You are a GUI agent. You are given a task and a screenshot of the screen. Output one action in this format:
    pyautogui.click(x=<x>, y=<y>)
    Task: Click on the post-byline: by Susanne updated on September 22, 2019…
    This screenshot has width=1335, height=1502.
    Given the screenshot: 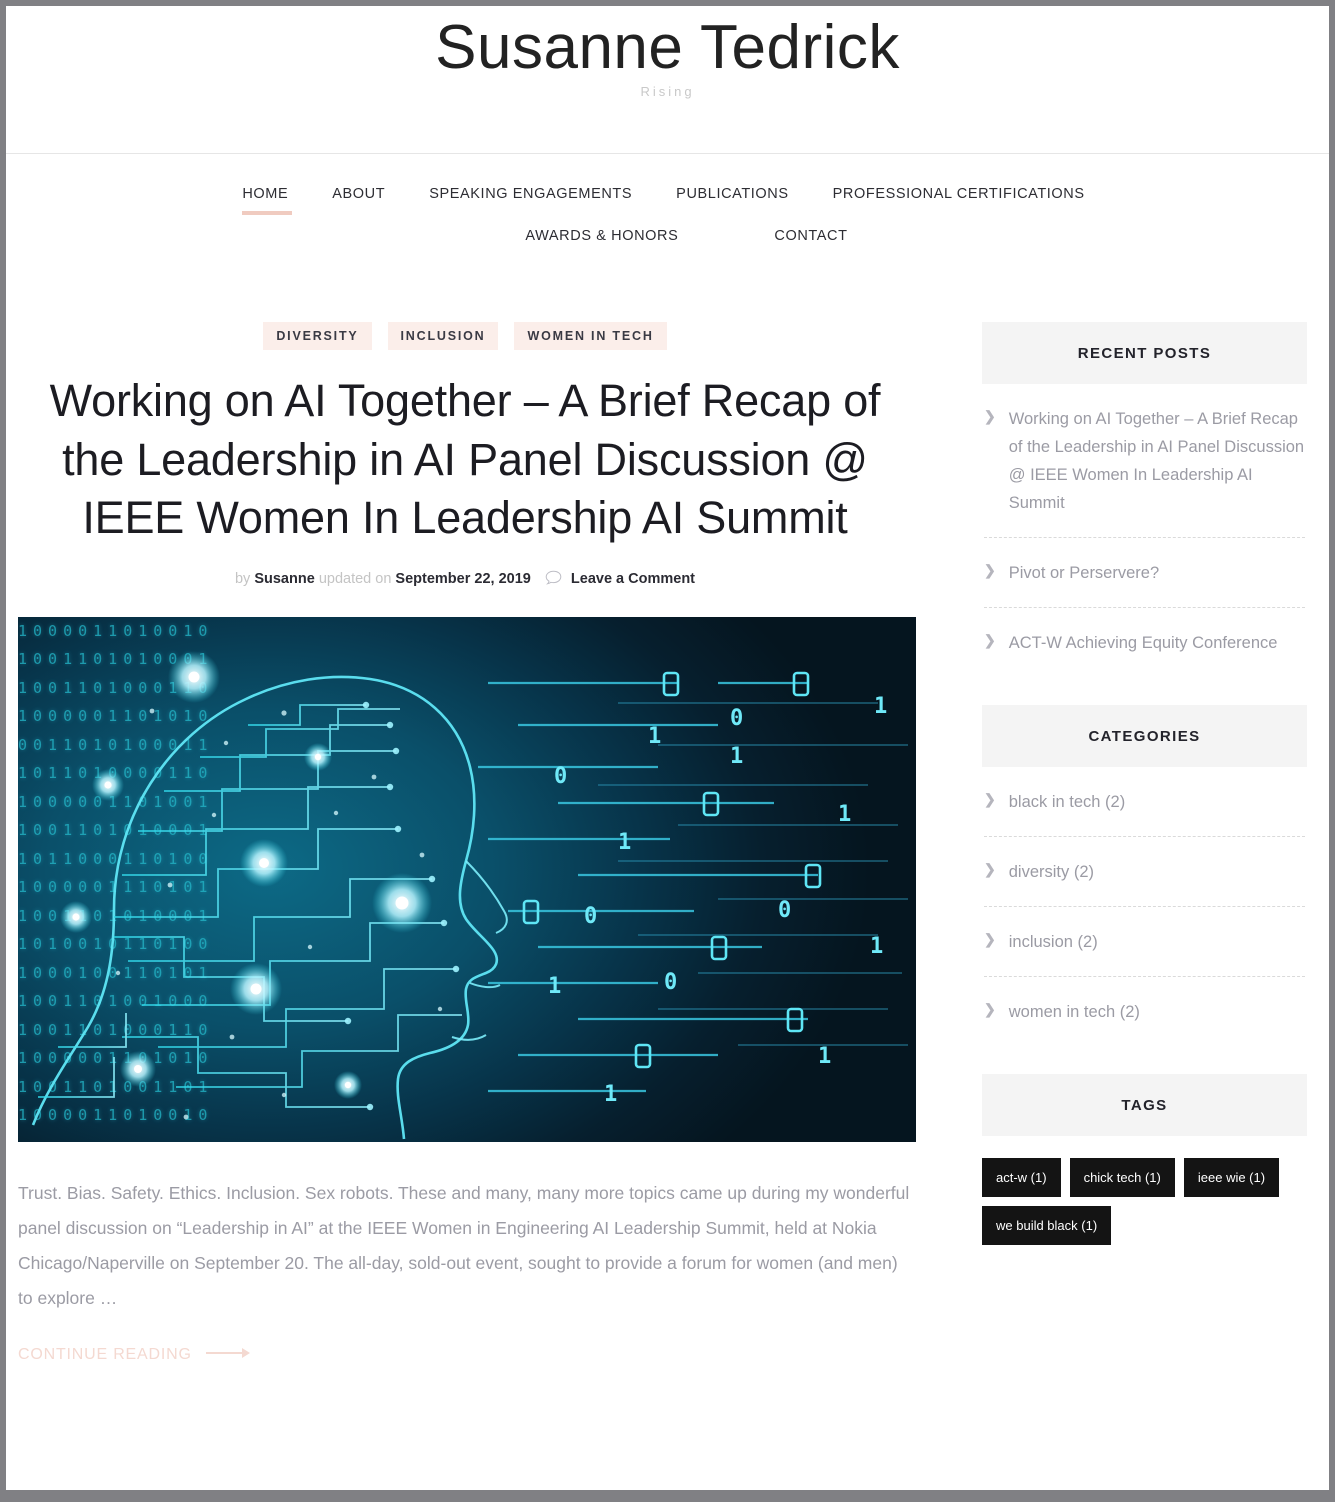 What is the action you would take?
    pyautogui.click(x=465, y=579)
    